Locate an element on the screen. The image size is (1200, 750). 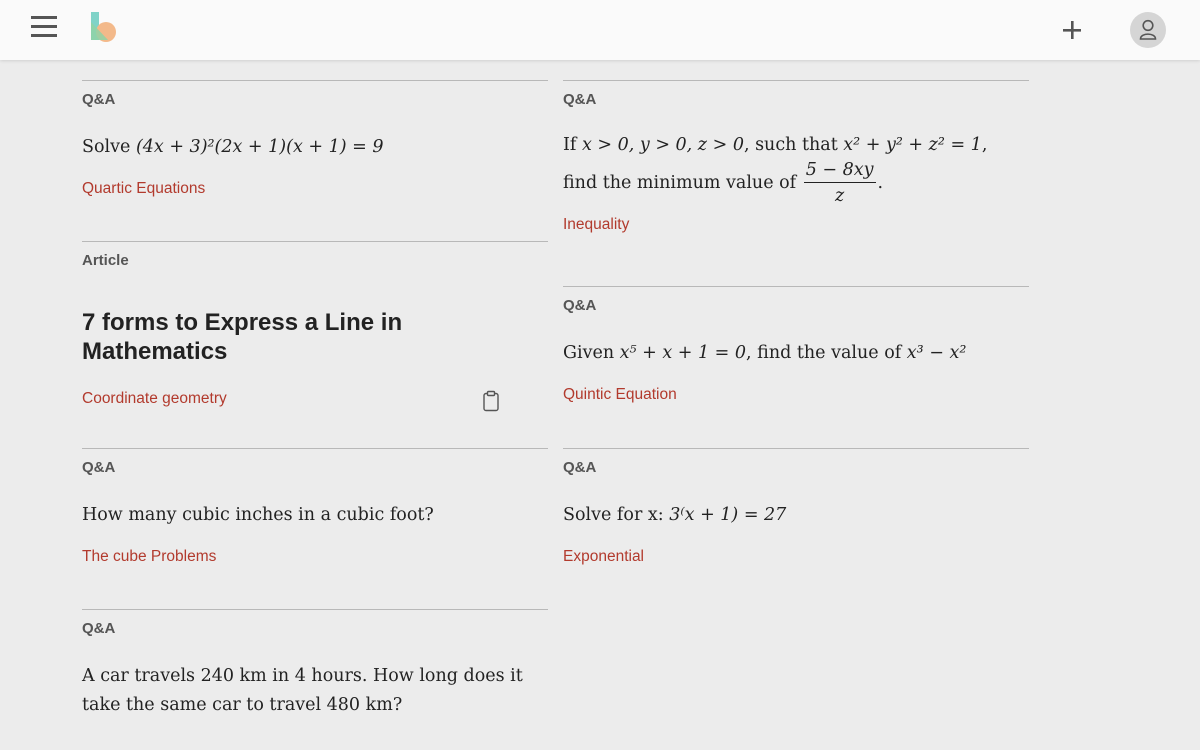
fraction-numerator: 5 − 8xy is located at coordinates (839, 170).